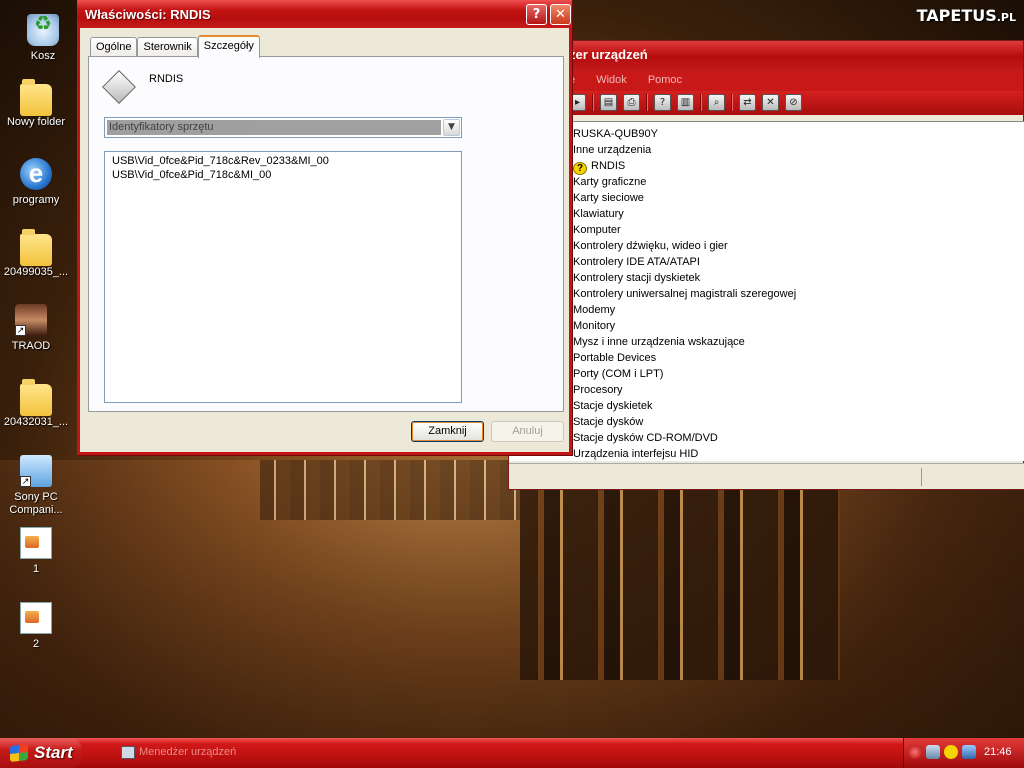 Image resolution: width=1024 pixels, height=768 pixels. I want to click on tree-item-rndis: ? RNDIS, so click(798, 166).